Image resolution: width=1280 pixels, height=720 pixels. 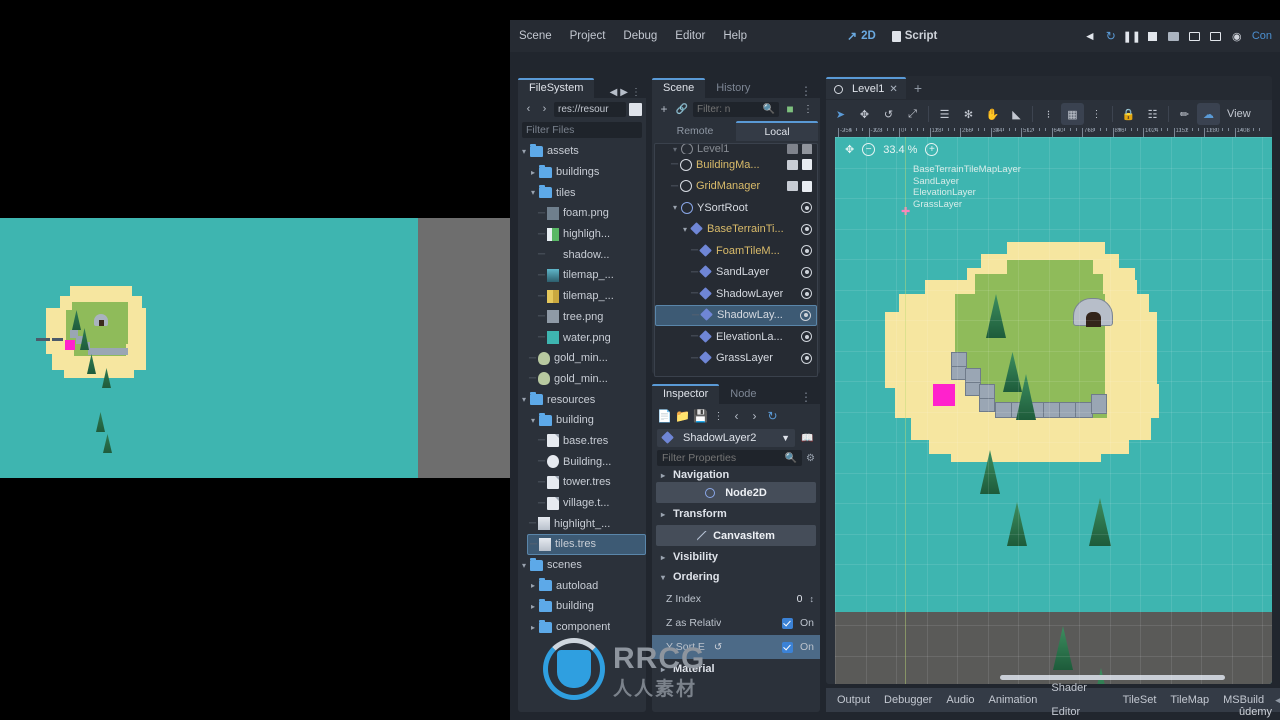 I want to click on movie-record-icon, so click(x=1195, y=36).